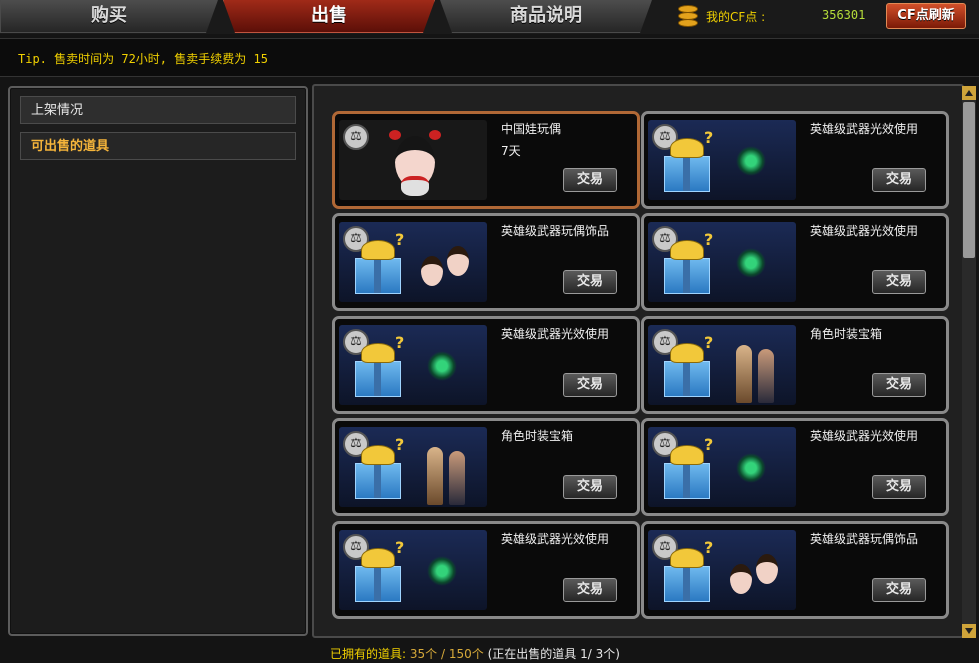 The width and height of the screenshot is (979, 663). What do you see at coordinates (969, 631) in the screenshot?
I see `scroll-down-arrow-icon` at bounding box center [969, 631].